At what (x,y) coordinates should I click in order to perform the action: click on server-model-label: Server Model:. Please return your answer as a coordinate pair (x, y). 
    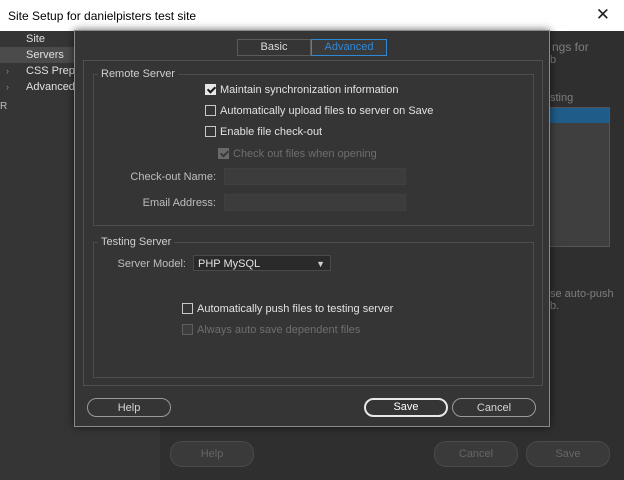
    Looking at the image, I should click on (151, 264).